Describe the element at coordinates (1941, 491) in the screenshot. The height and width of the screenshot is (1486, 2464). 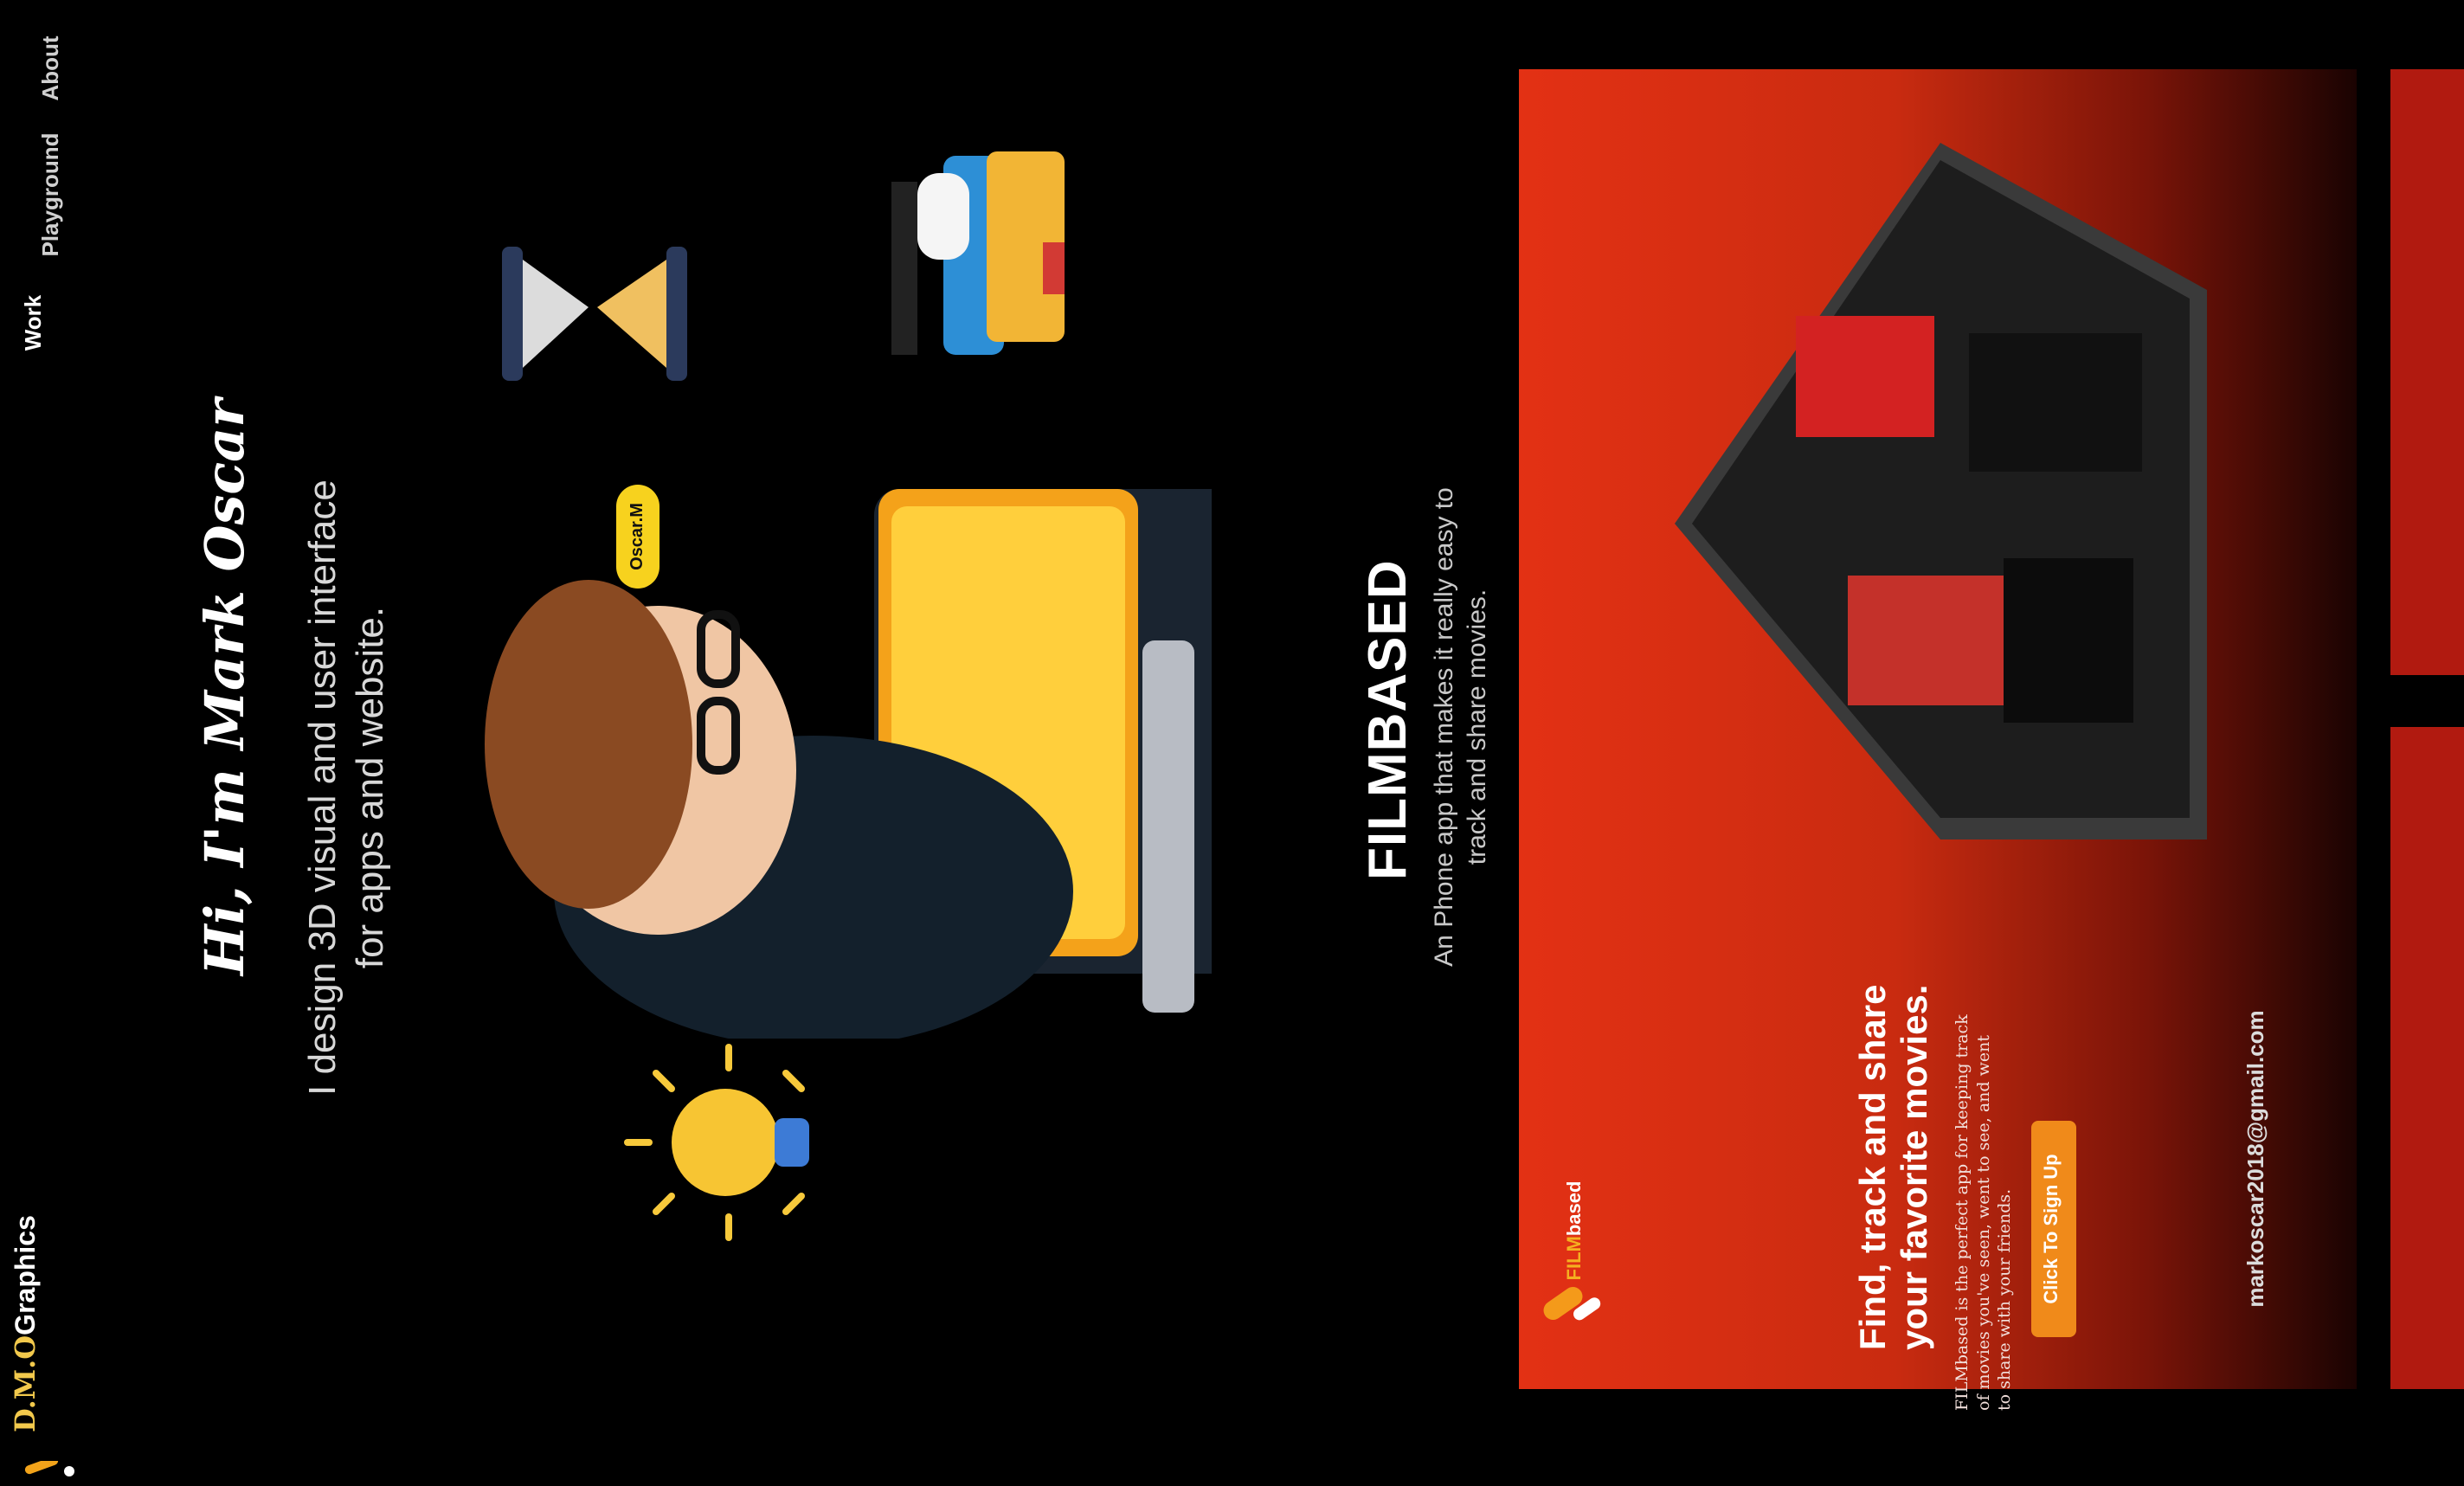
I see `room-illustration` at that location.